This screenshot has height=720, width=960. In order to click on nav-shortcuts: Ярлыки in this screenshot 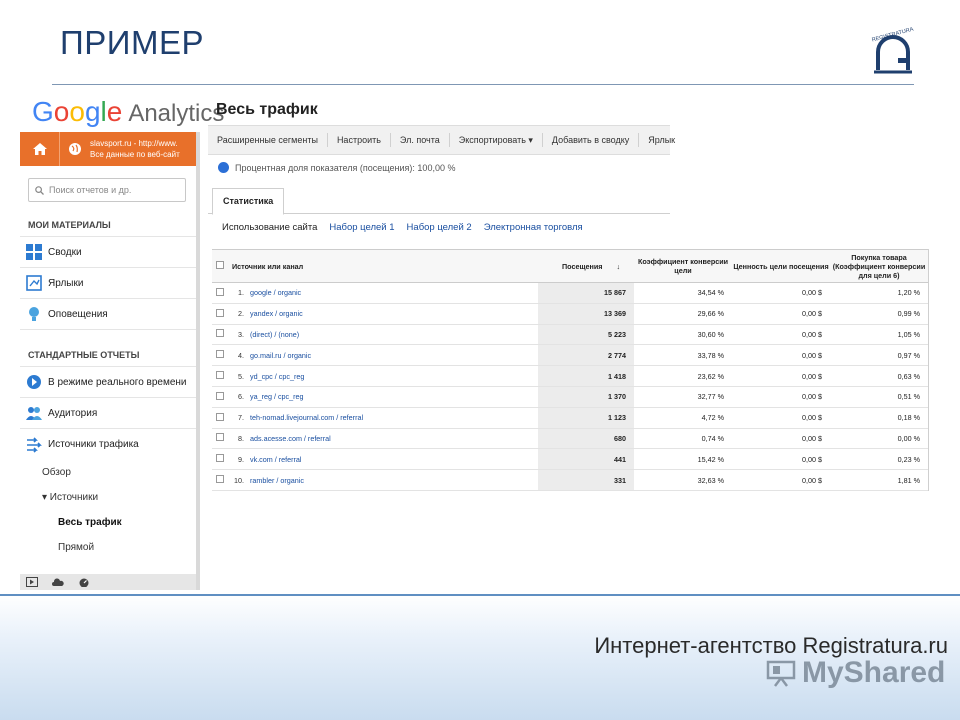, I will do `click(108, 283)`.